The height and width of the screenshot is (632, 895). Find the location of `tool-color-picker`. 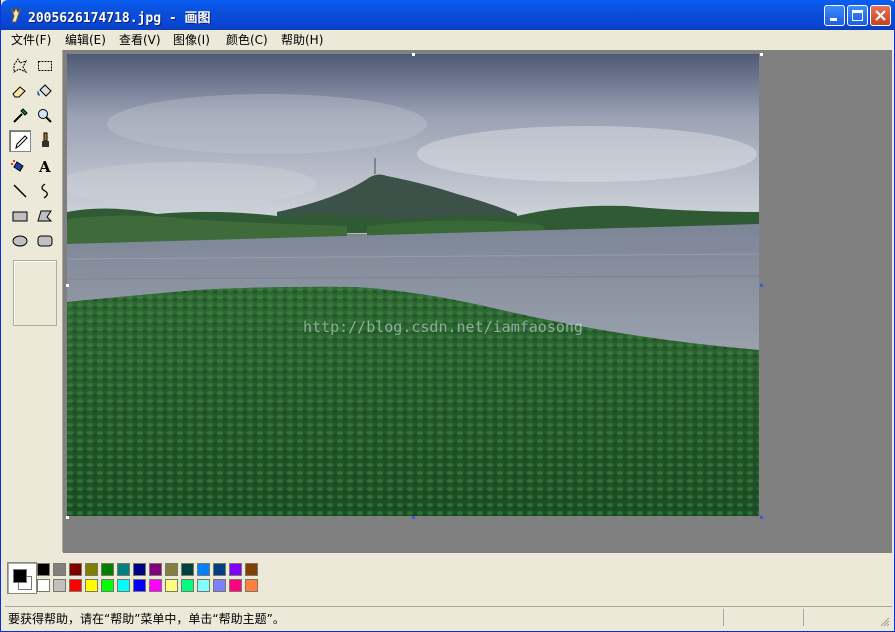

tool-color-picker is located at coordinates (20, 116).